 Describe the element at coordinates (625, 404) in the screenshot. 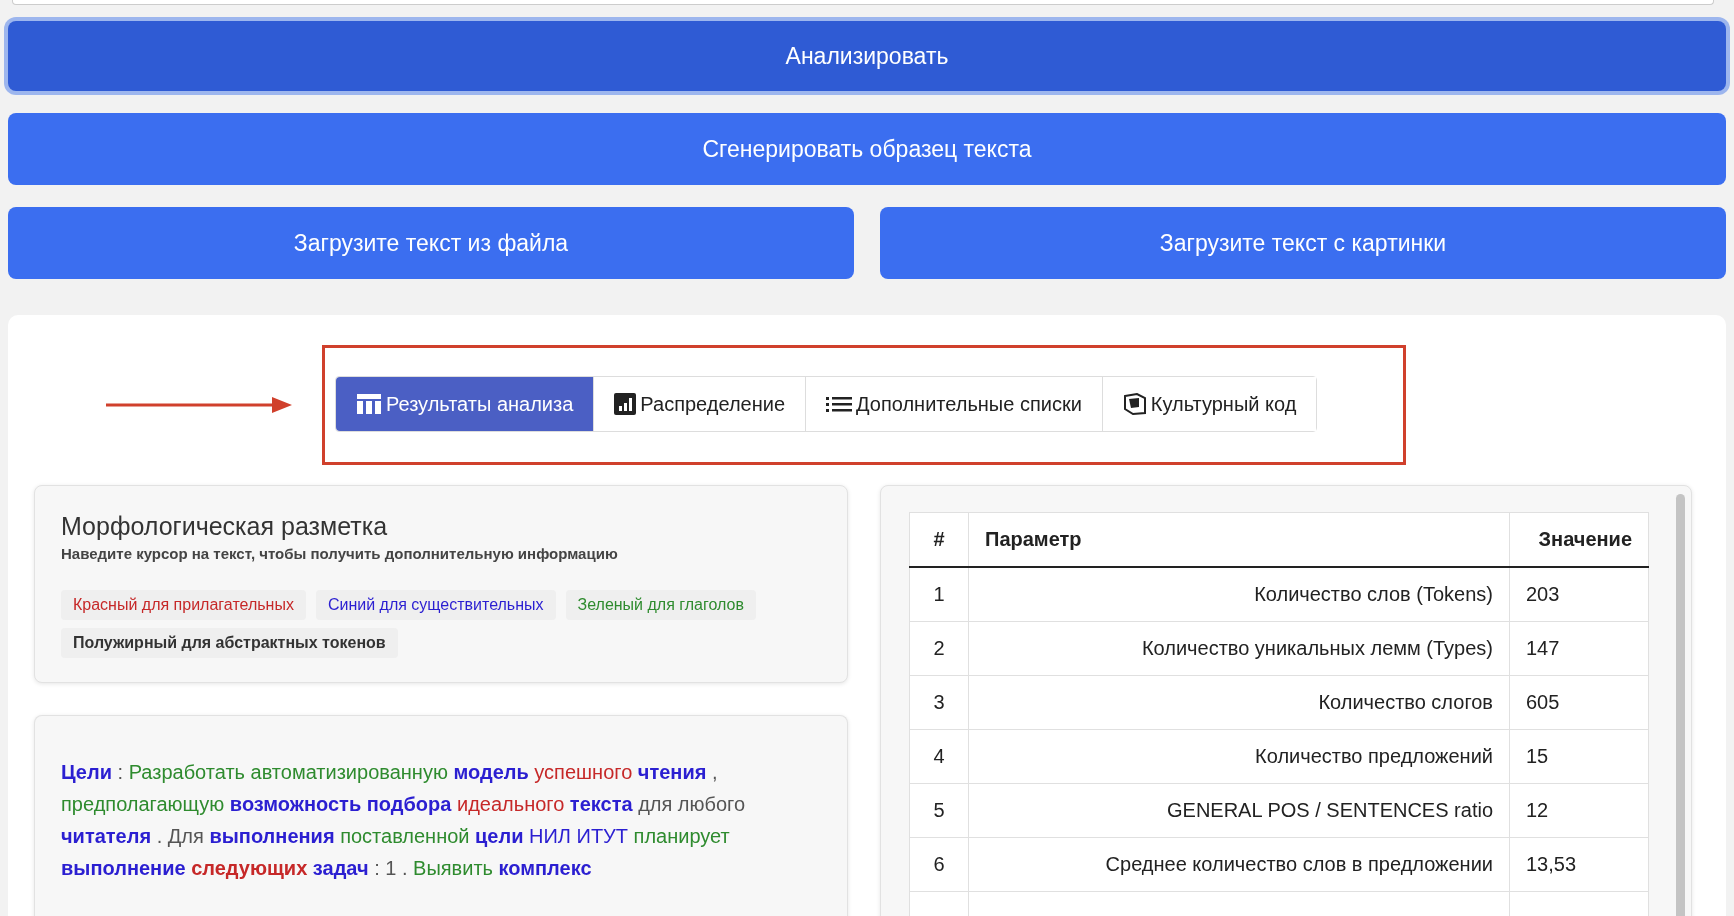

I see `bar-chart-icon` at that location.